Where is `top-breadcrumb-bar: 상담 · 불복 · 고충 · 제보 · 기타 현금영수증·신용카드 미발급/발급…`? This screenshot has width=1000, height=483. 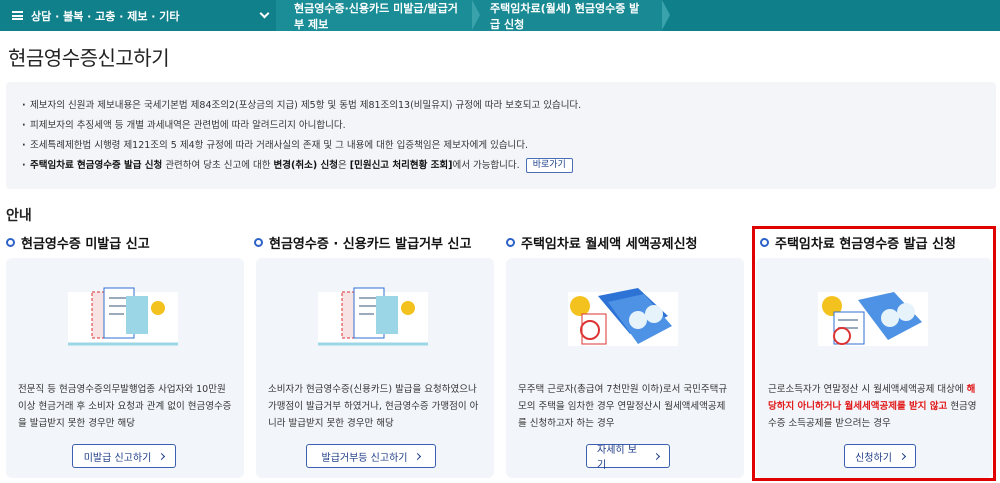
top-breadcrumb-bar: 상담 · 불복 · 고충 · 제보 · 기타 현금영수증·신용카드 미발급/발급… is located at coordinates (500, 15).